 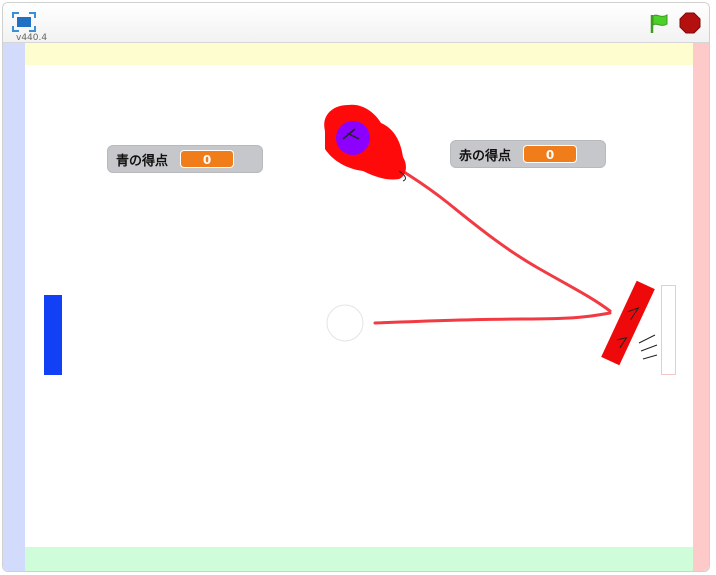 What do you see at coordinates (32, 38) in the screenshot?
I see `version-label: v440.4` at bounding box center [32, 38].